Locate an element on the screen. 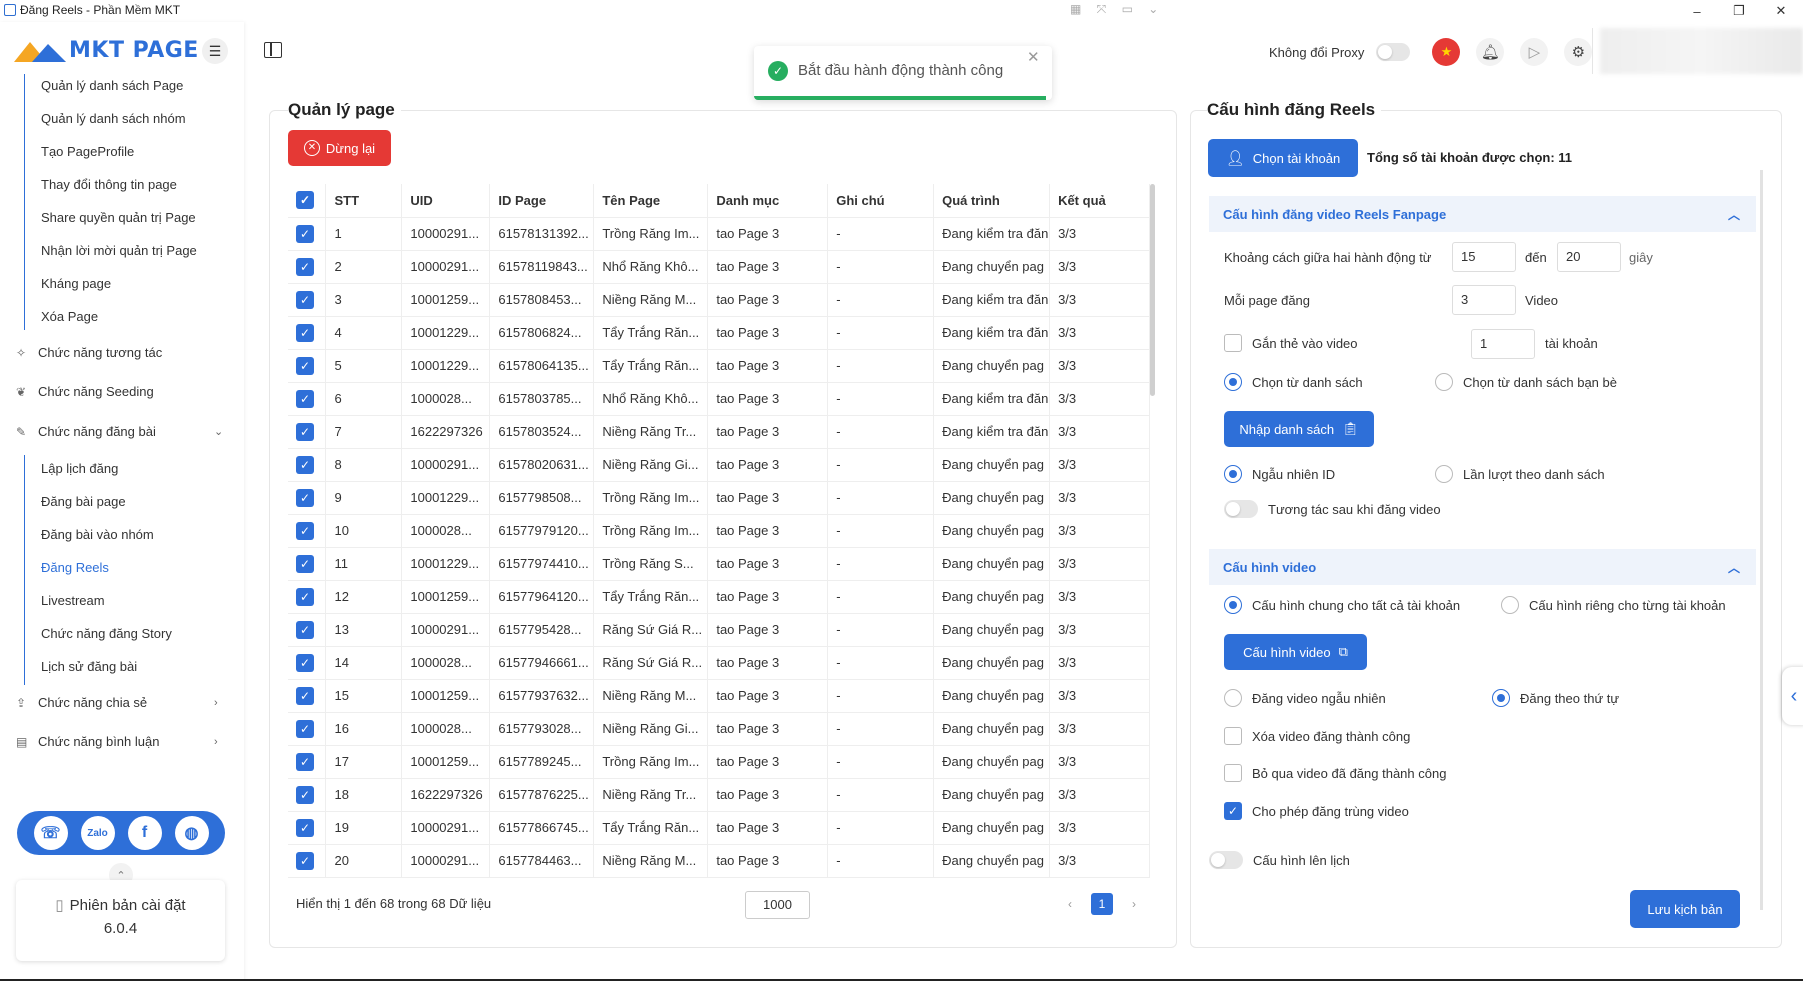 This screenshot has width=1803, height=981. sidebar-item-post-group: Đăng bài vào nhóm is located at coordinates (97, 535).